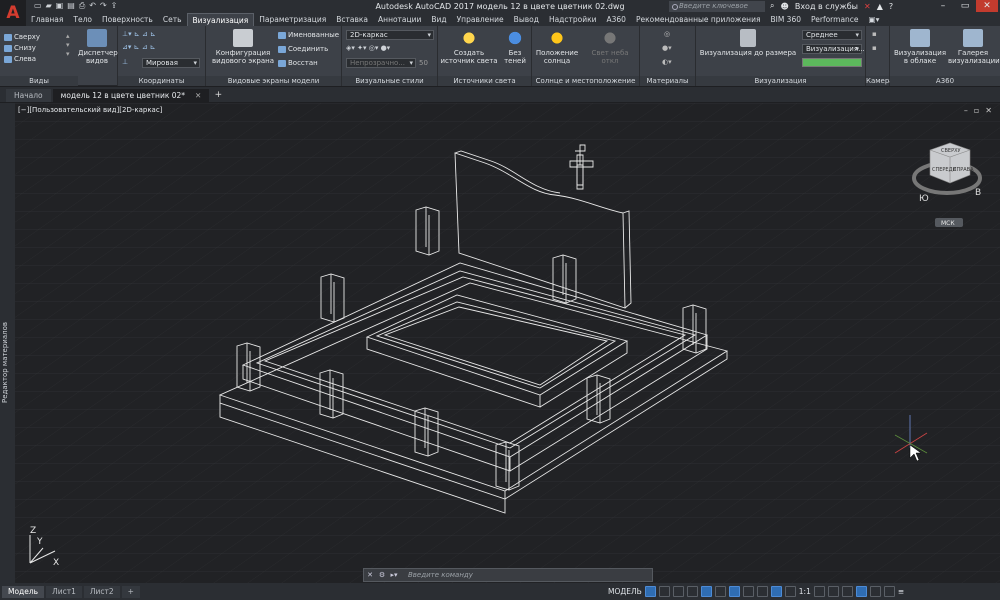  I want to click on view-top: Сверху, so click(22, 37).